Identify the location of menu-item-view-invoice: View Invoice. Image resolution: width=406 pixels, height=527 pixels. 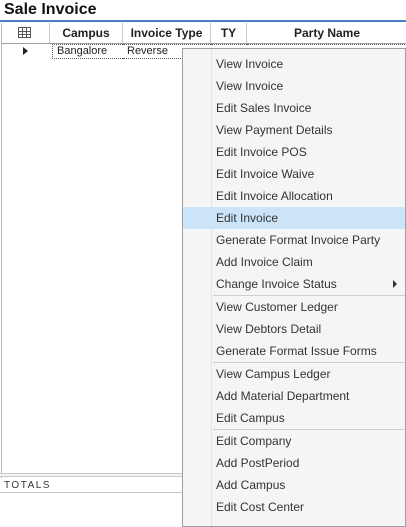
(294, 64).